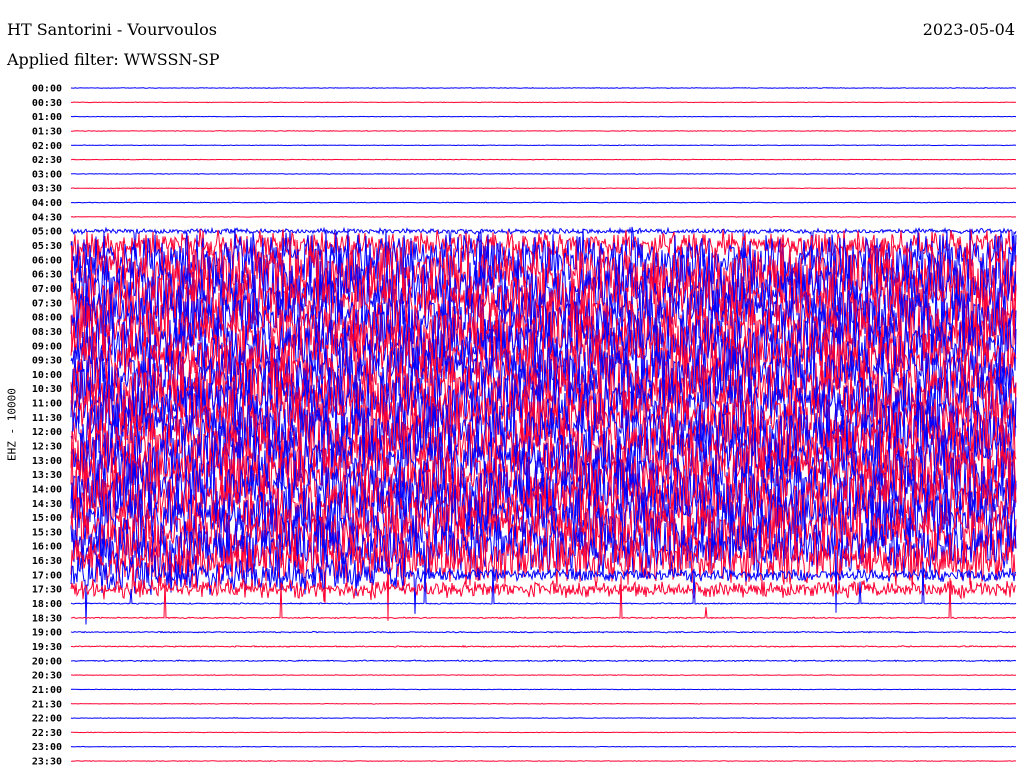 This screenshot has height=780, width=1024. Describe the element at coordinates (47, 203) in the screenshot. I see `time-tick-label: 04:00` at that location.